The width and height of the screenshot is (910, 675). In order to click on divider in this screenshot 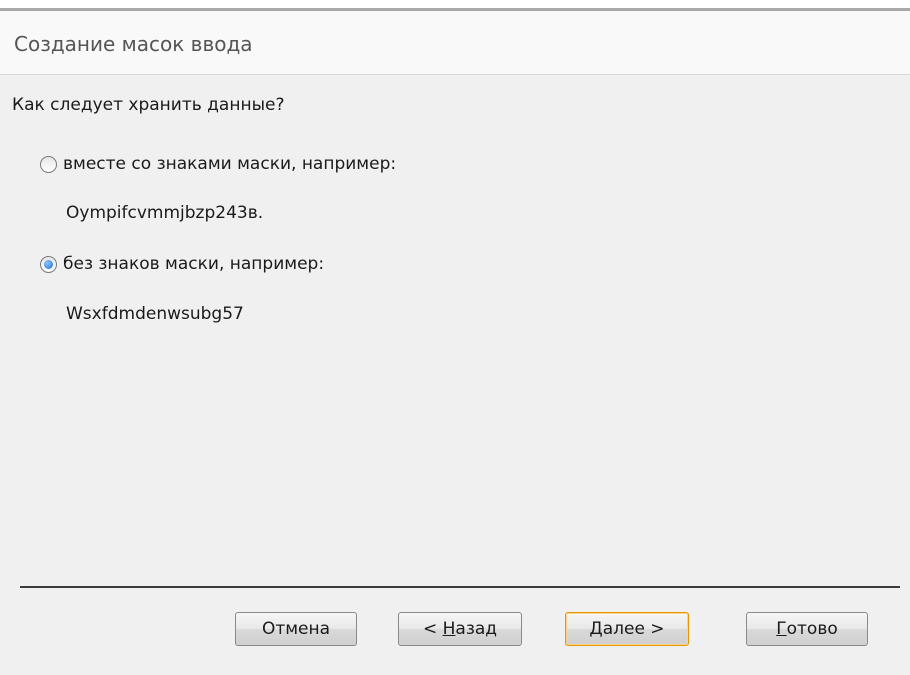, I will do `click(460, 587)`.